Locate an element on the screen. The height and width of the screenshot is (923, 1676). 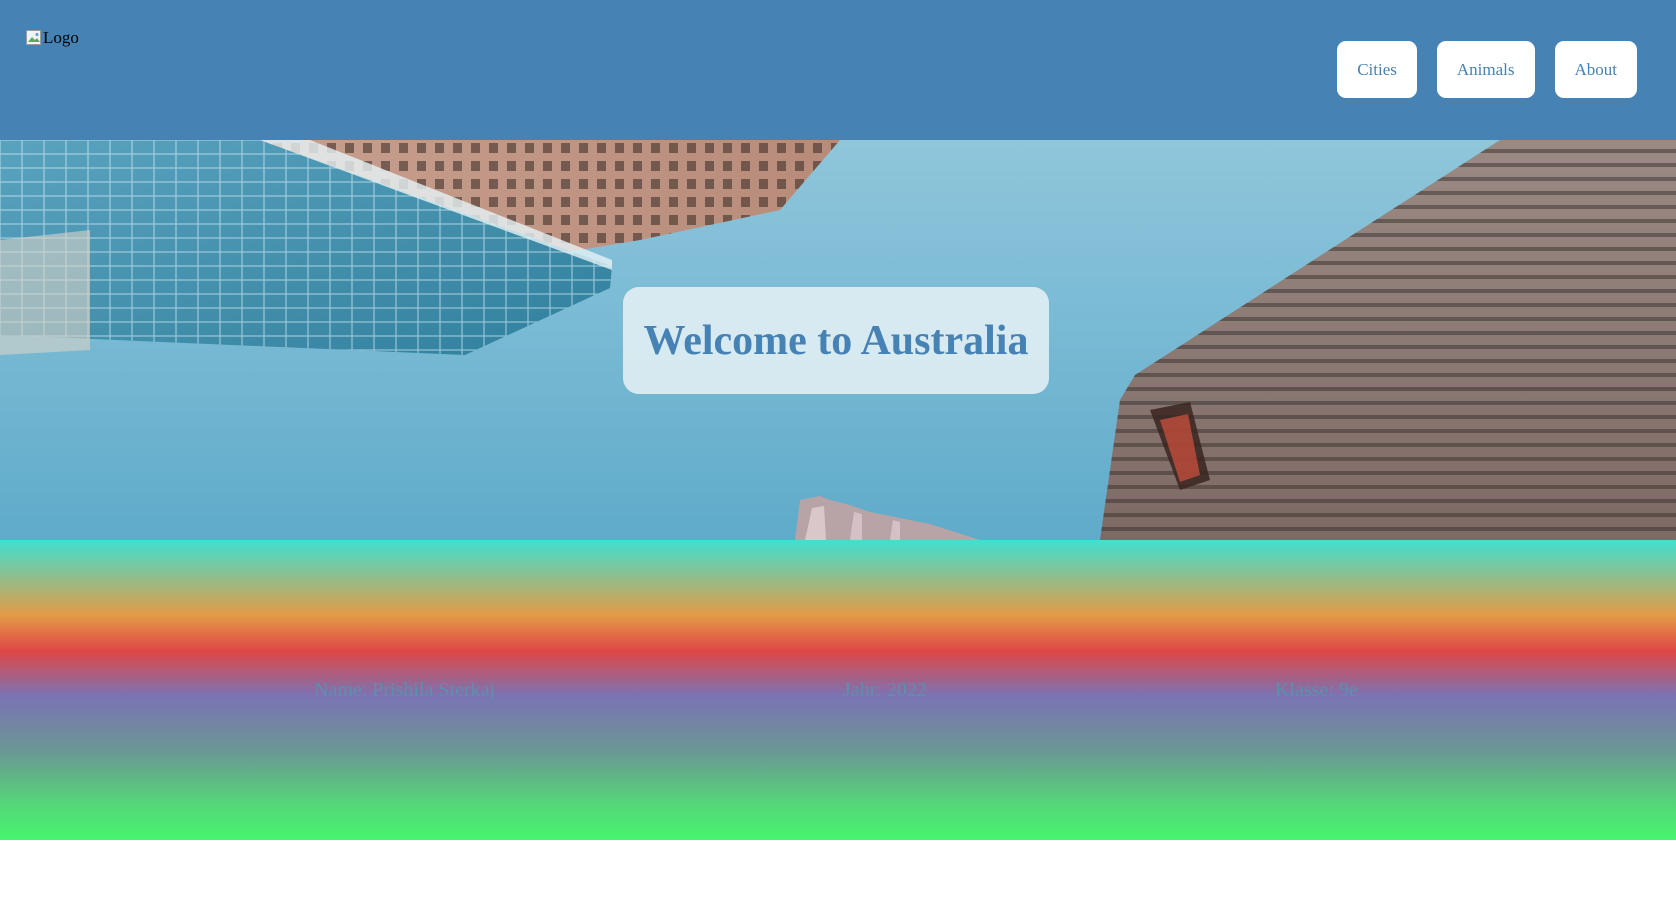
nav-button-animals: Animals is located at coordinates (1485, 69).